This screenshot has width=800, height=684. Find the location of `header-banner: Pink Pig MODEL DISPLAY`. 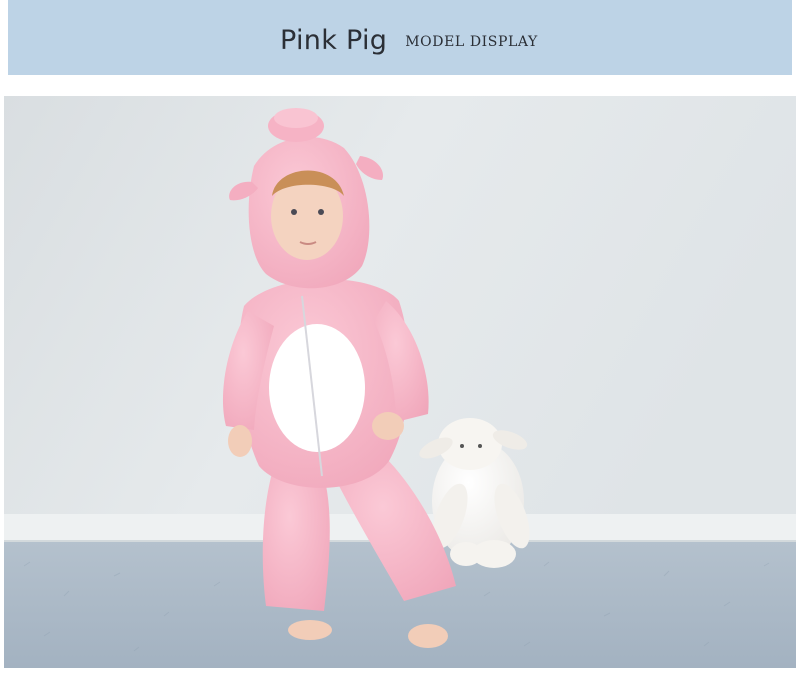

header-banner: Pink Pig MODEL DISPLAY is located at coordinates (400, 37).